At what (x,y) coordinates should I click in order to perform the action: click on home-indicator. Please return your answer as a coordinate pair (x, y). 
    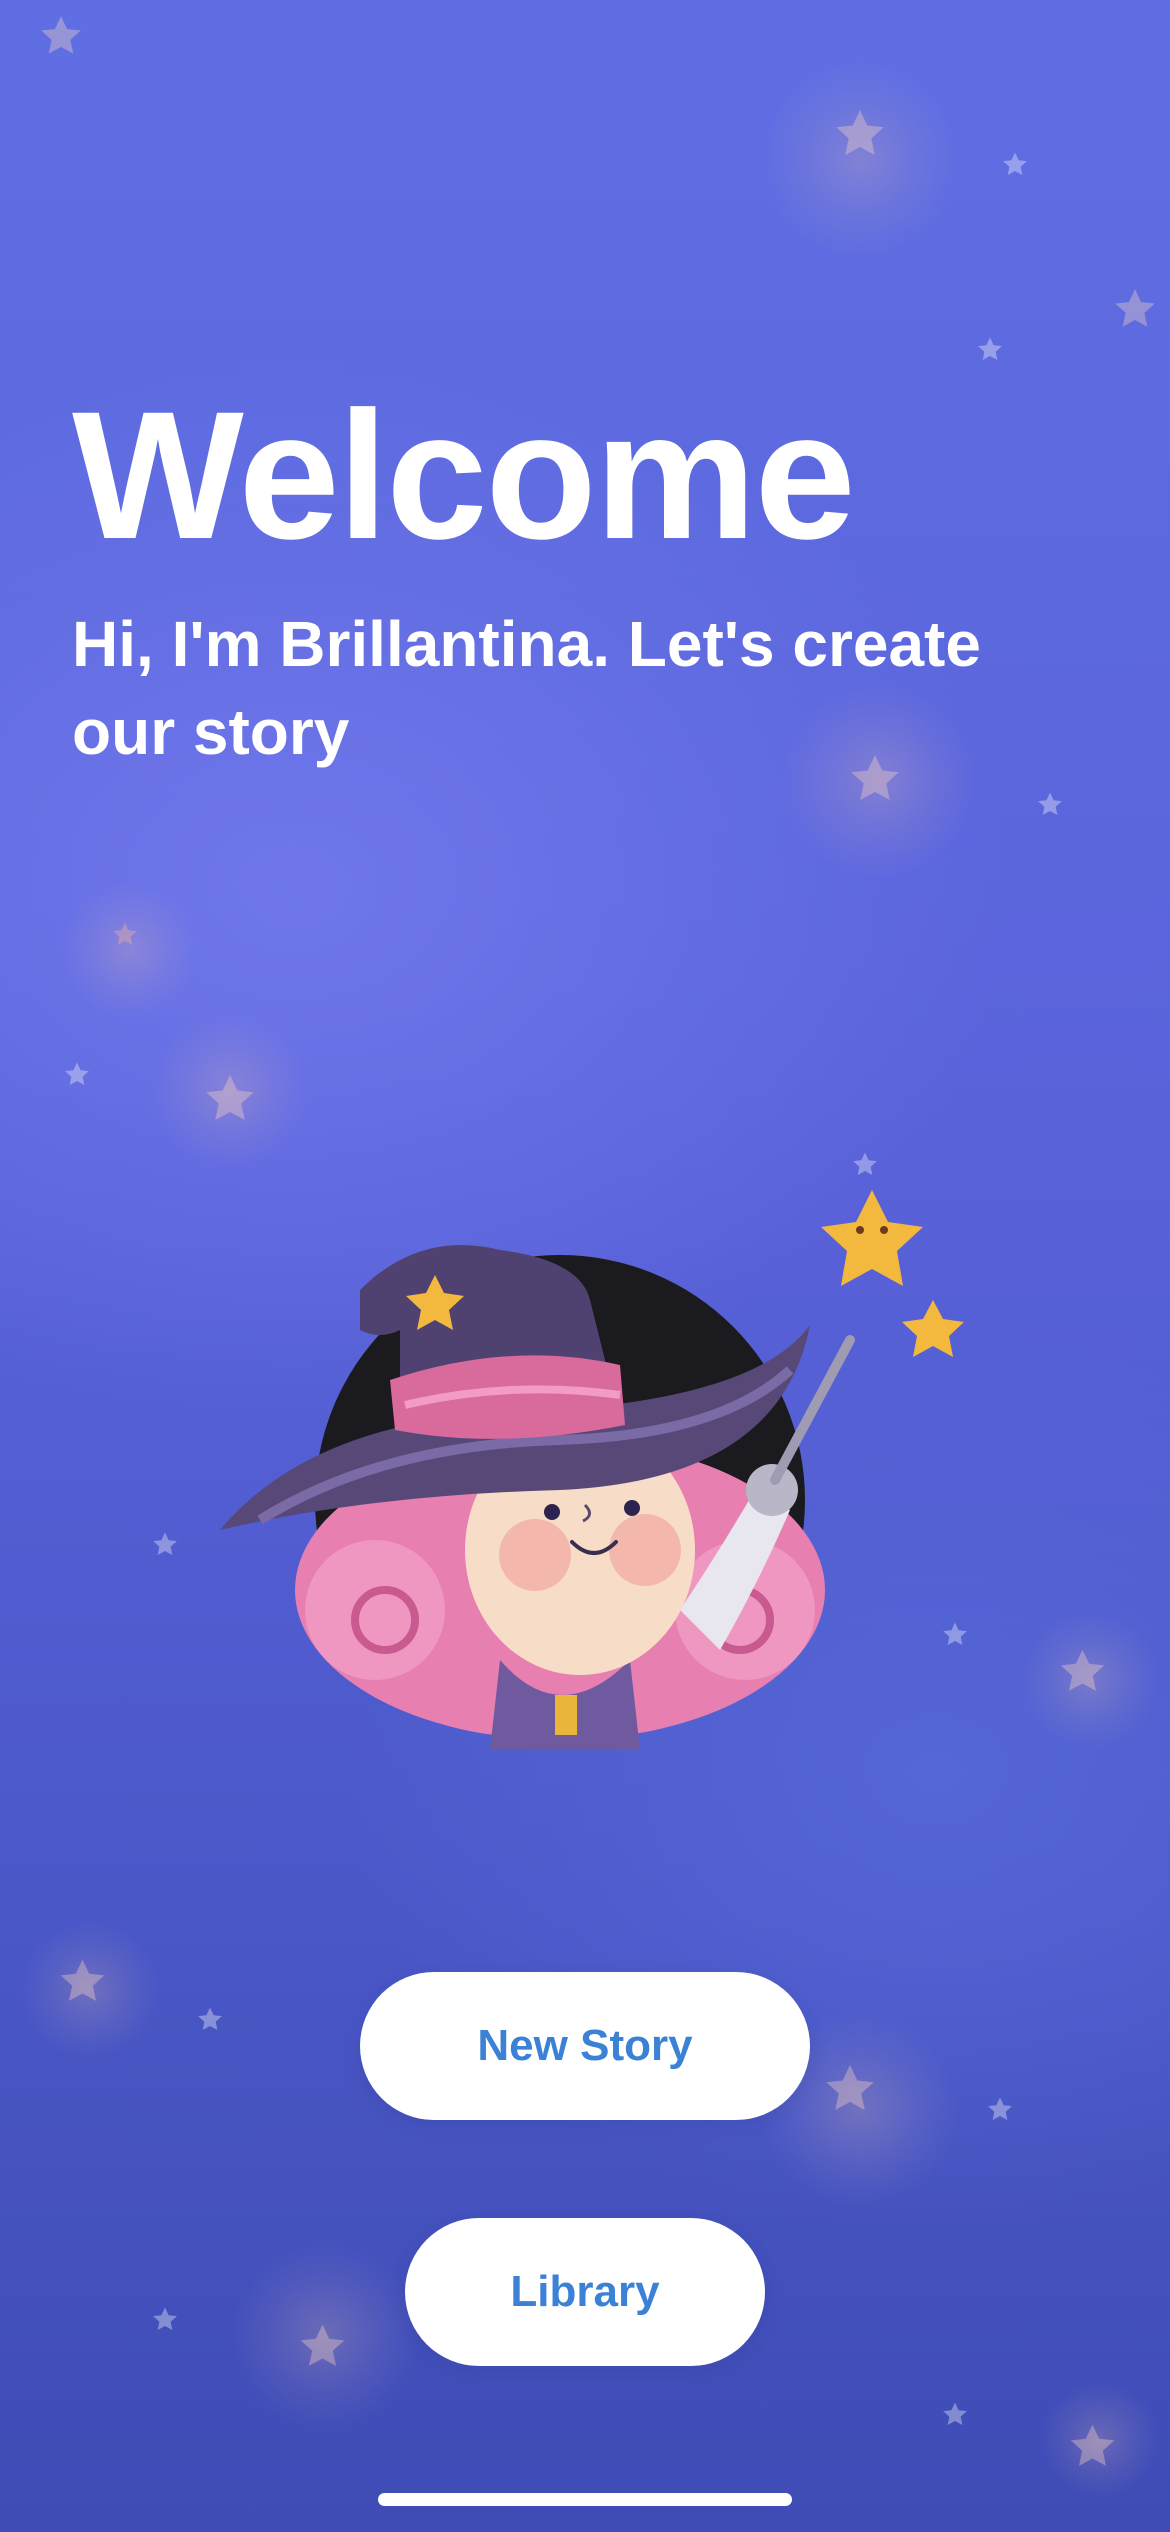
    Looking at the image, I should click on (585, 2499).